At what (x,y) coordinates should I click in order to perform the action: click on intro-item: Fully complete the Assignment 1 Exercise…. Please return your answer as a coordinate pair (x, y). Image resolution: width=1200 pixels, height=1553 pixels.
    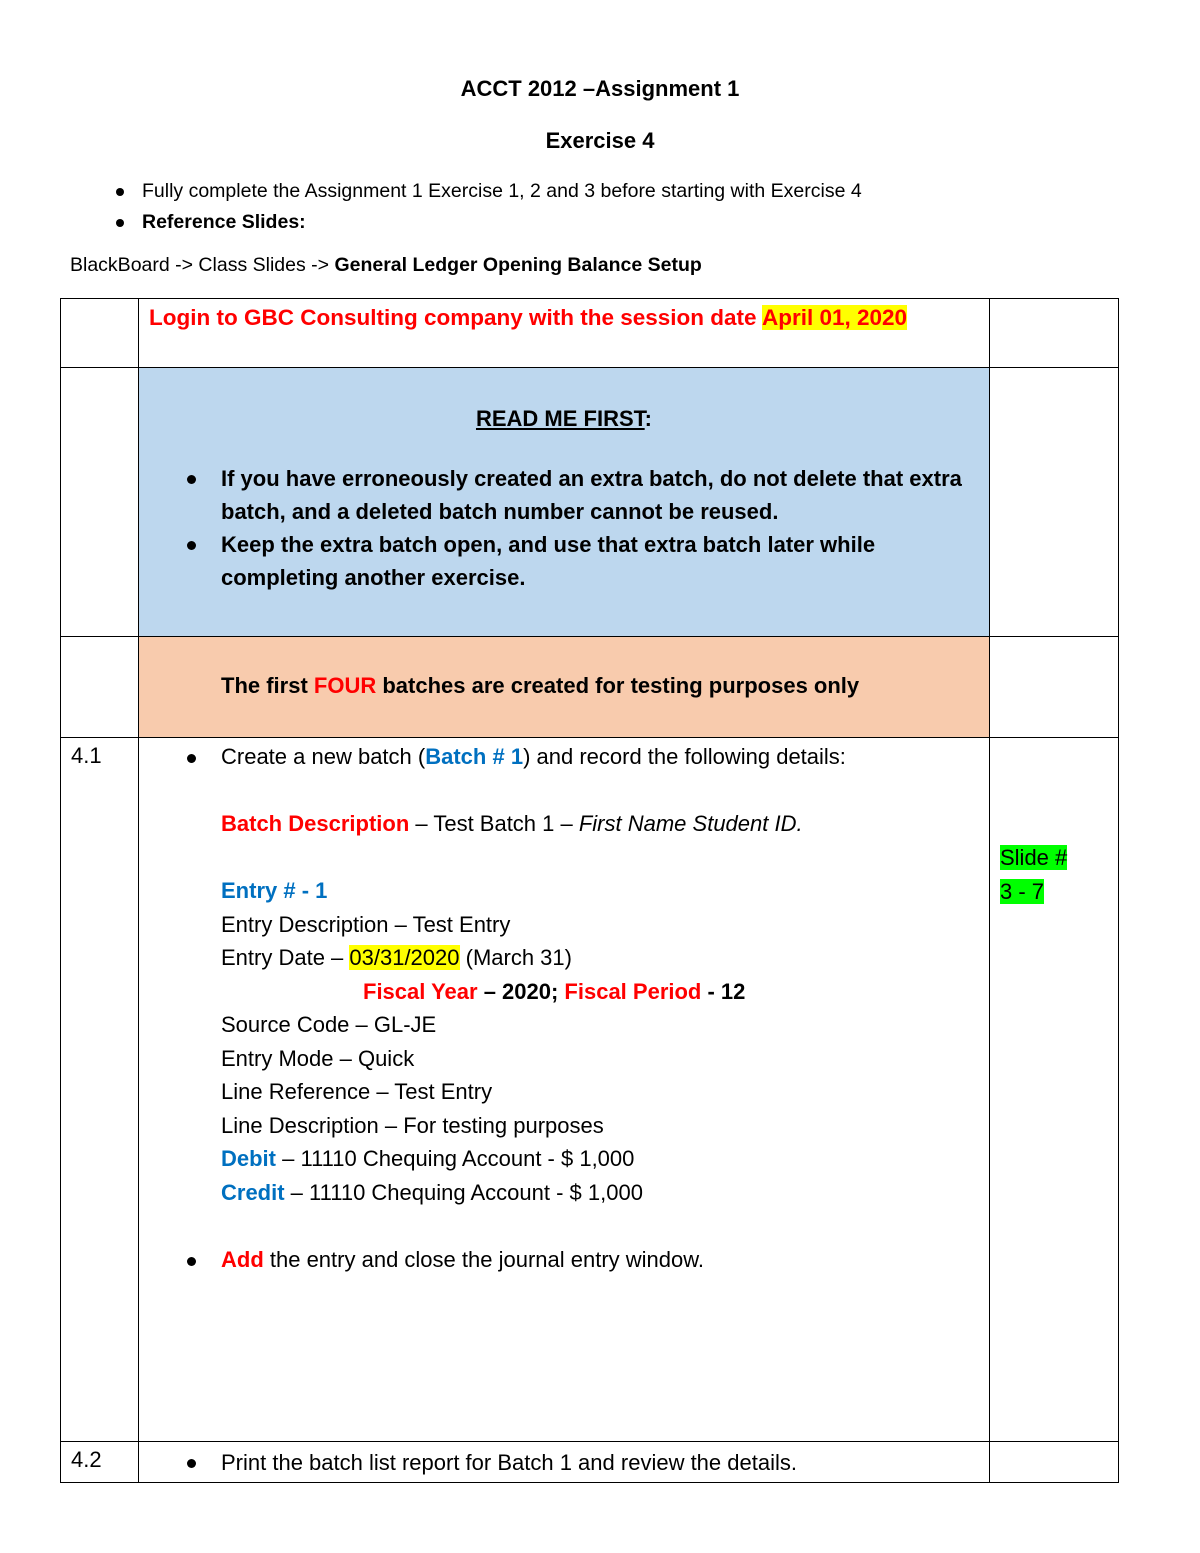
    Looking at the image, I should click on (489, 191).